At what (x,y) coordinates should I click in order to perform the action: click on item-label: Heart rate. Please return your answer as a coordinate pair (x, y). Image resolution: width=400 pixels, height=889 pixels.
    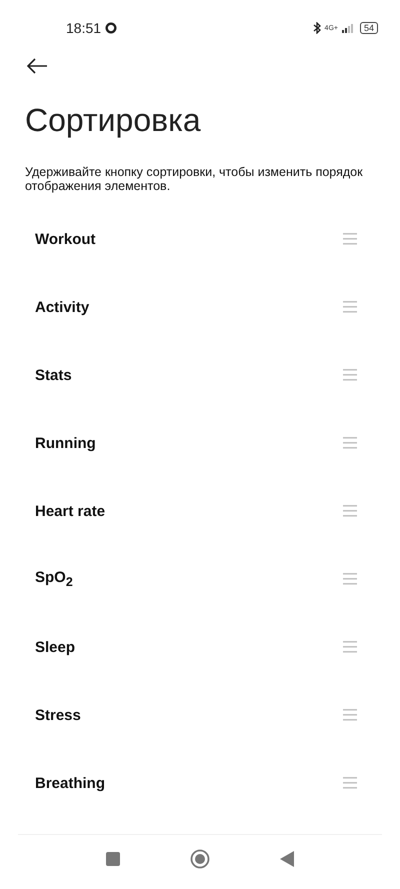
    Looking at the image, I should click on (70, 511).